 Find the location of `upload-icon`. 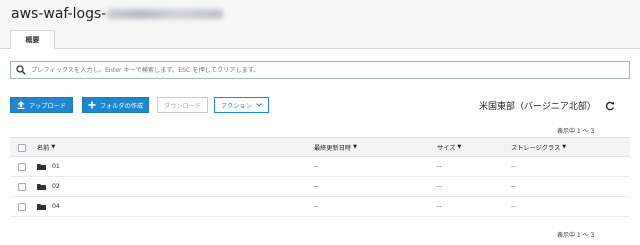

upload-icon is located at coordinates (21, 105).